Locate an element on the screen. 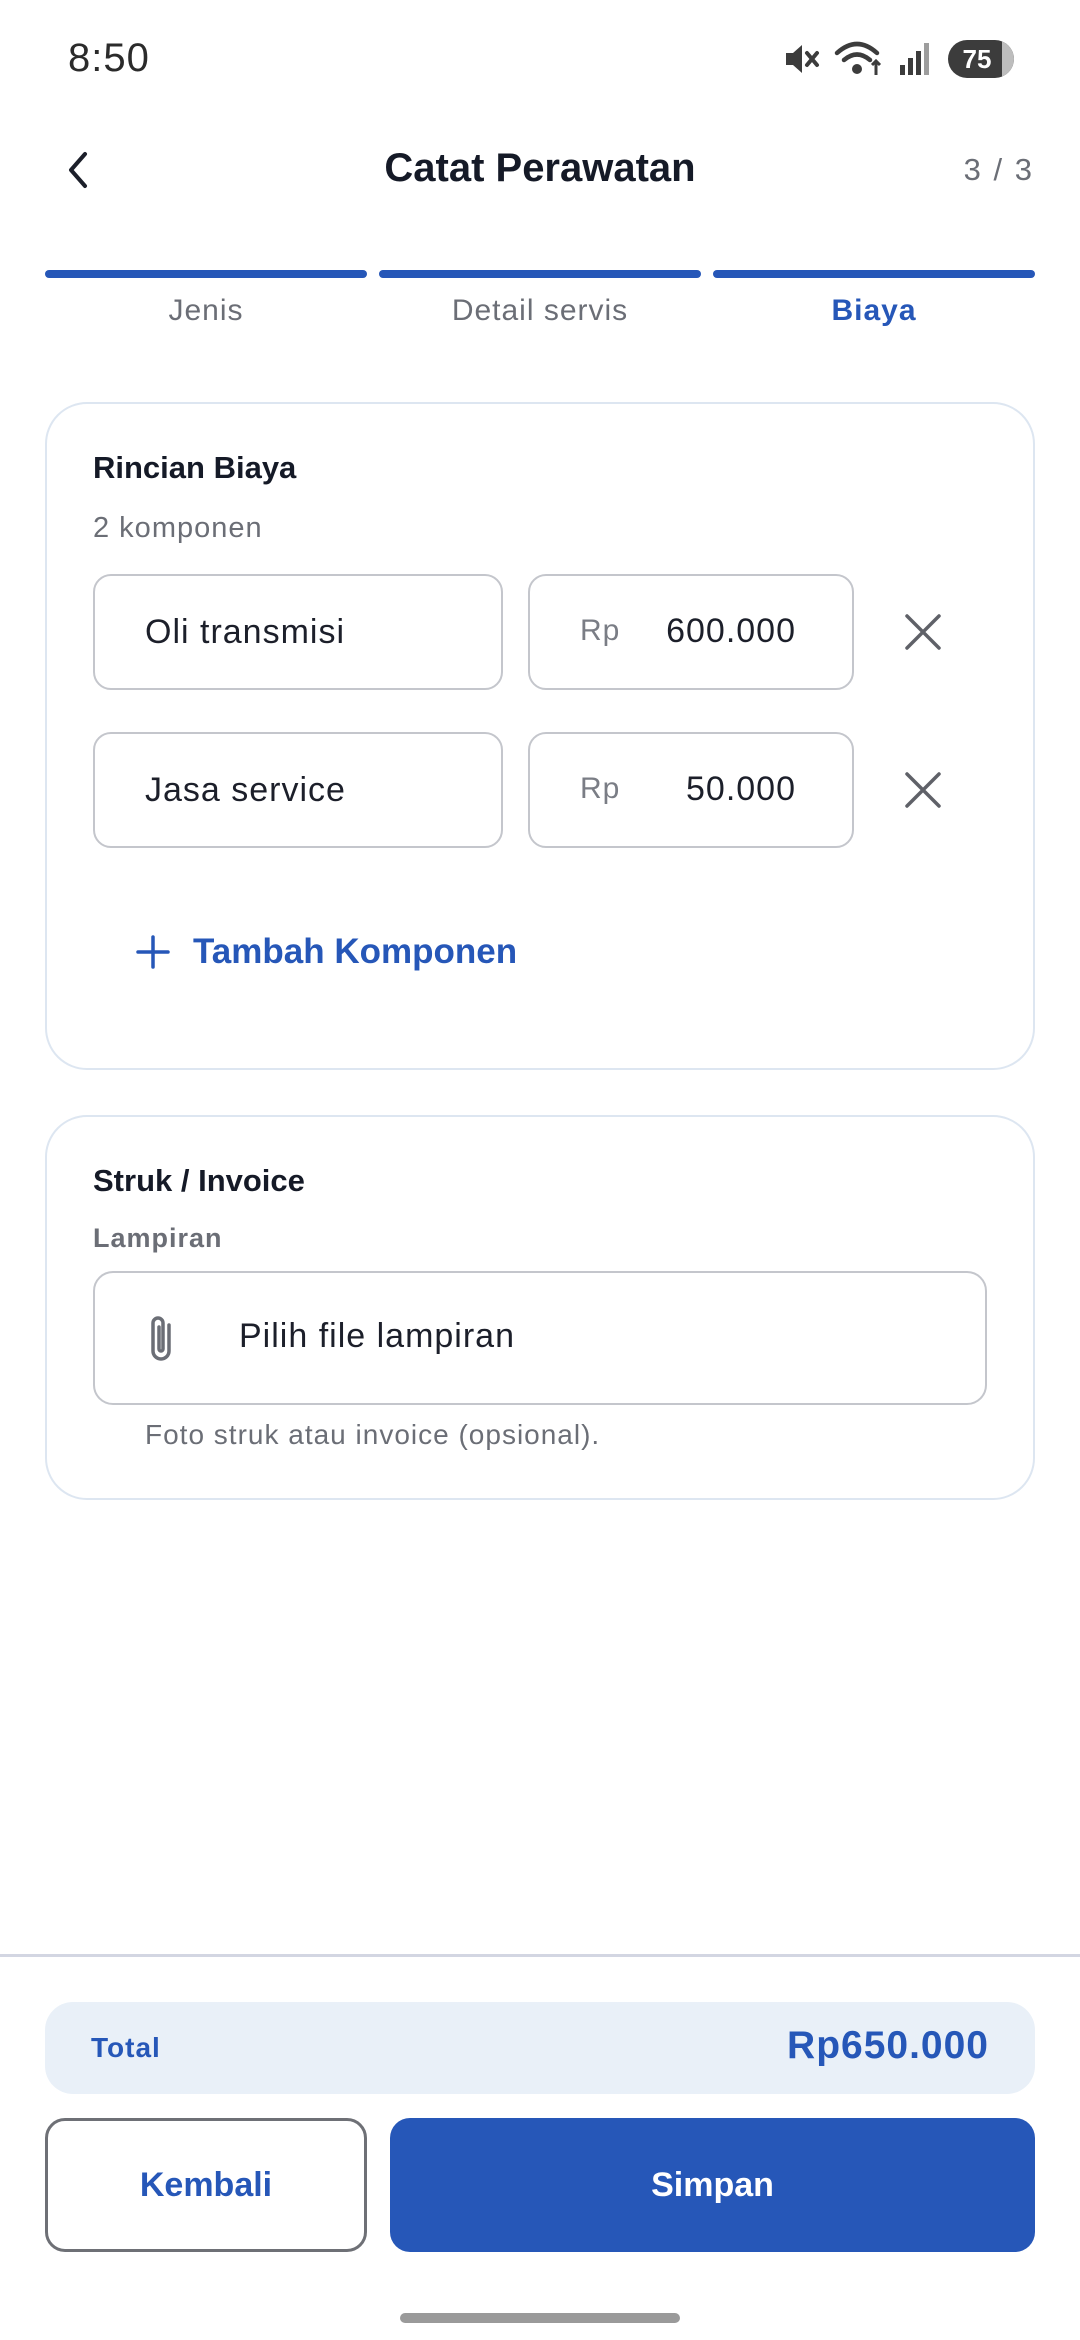 The width and height of the screenshot is (1080, 2340). mute-icon is located at coordinates (802, 59).